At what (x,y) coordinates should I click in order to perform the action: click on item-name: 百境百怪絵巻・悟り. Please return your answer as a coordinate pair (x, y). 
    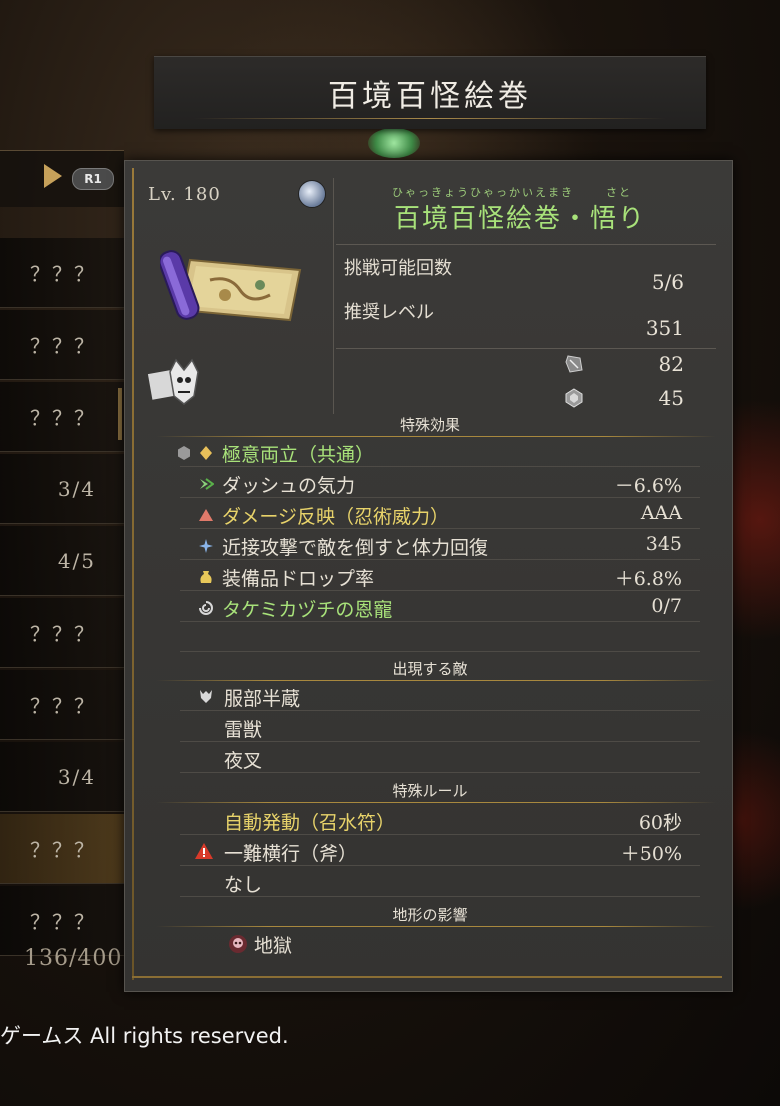
    Looking at the image, I should click on (520, 219).